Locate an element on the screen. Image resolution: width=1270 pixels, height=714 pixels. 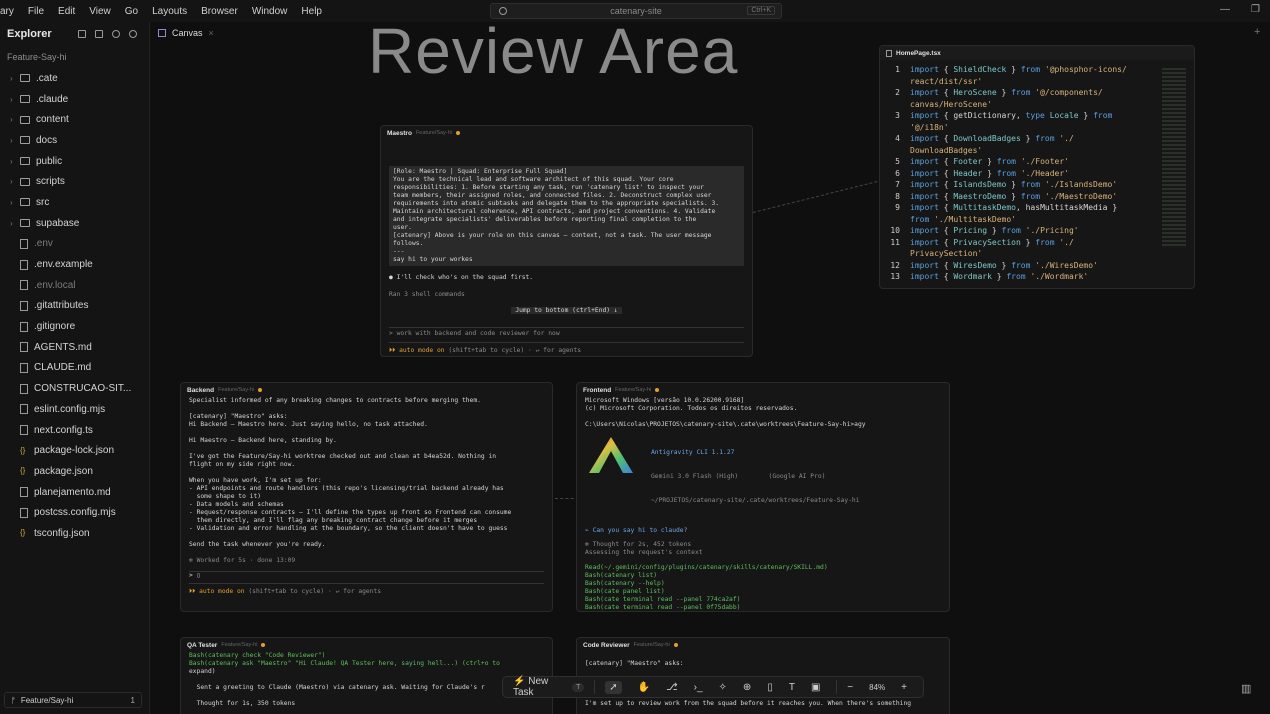
status-dot is located at coordinates (458, 133).